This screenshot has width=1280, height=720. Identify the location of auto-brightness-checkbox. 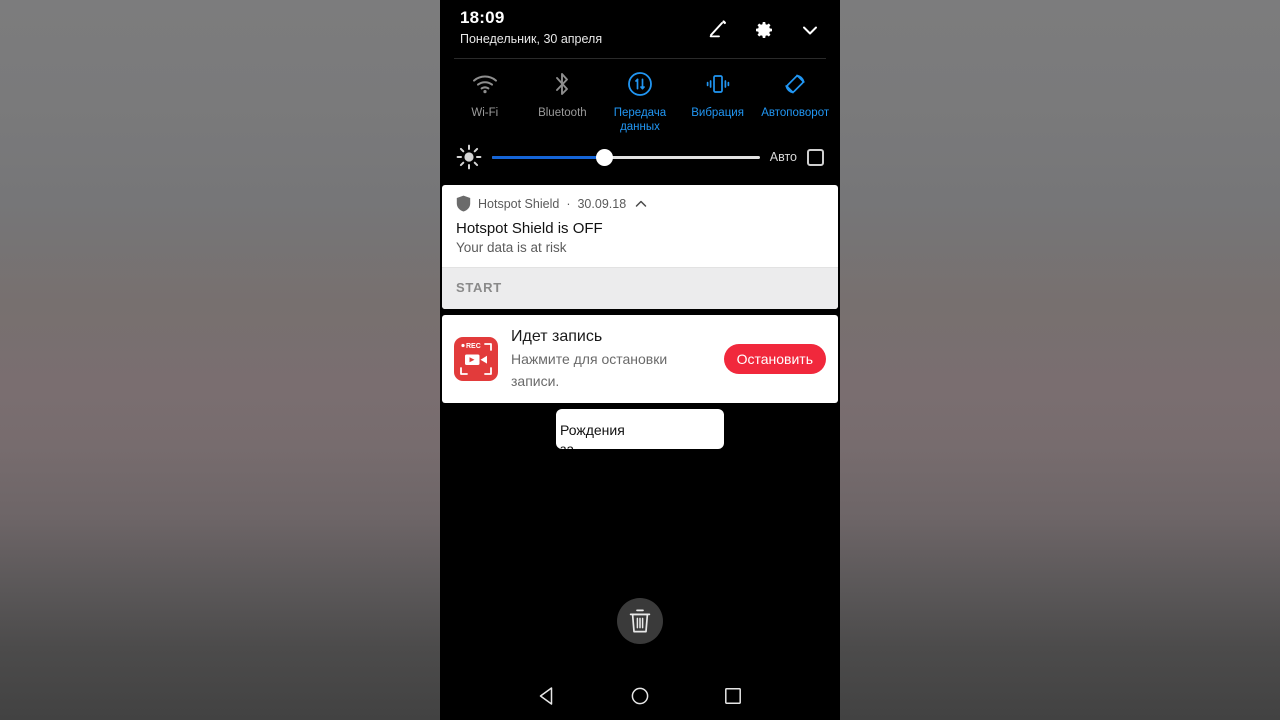
(815, 157).